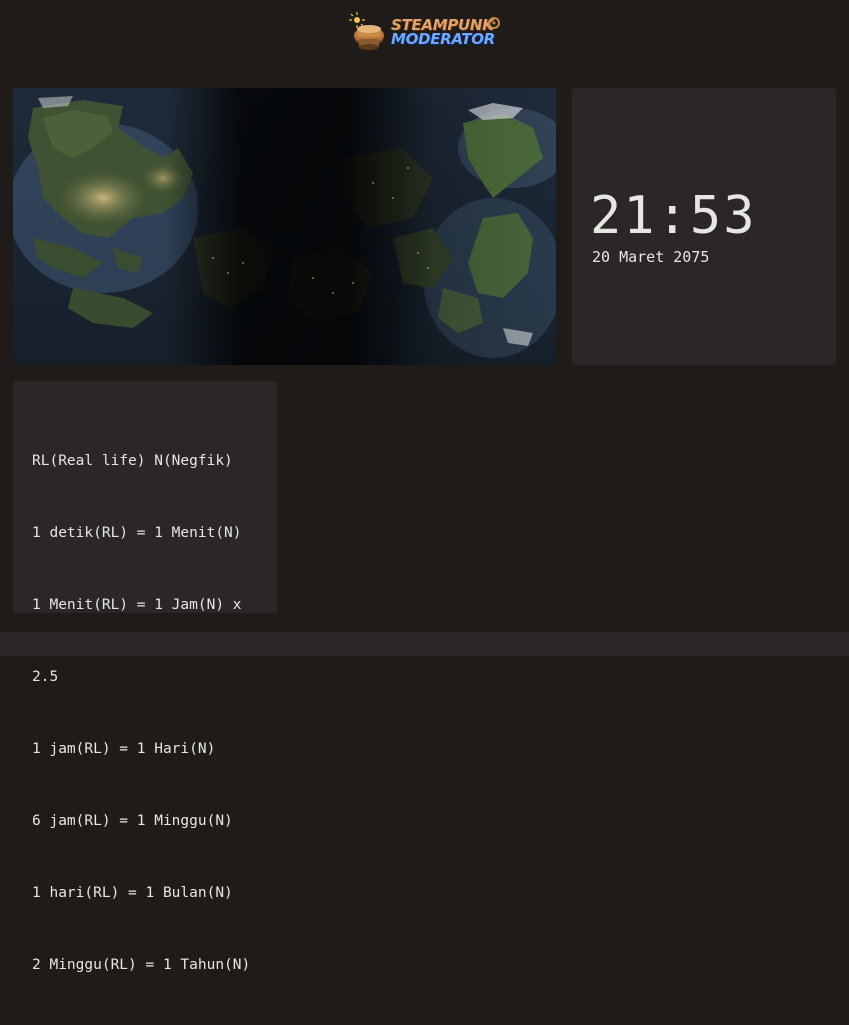  I want to click on logo-text: STEAMPUNK MODERATOR, so click(443, 33).